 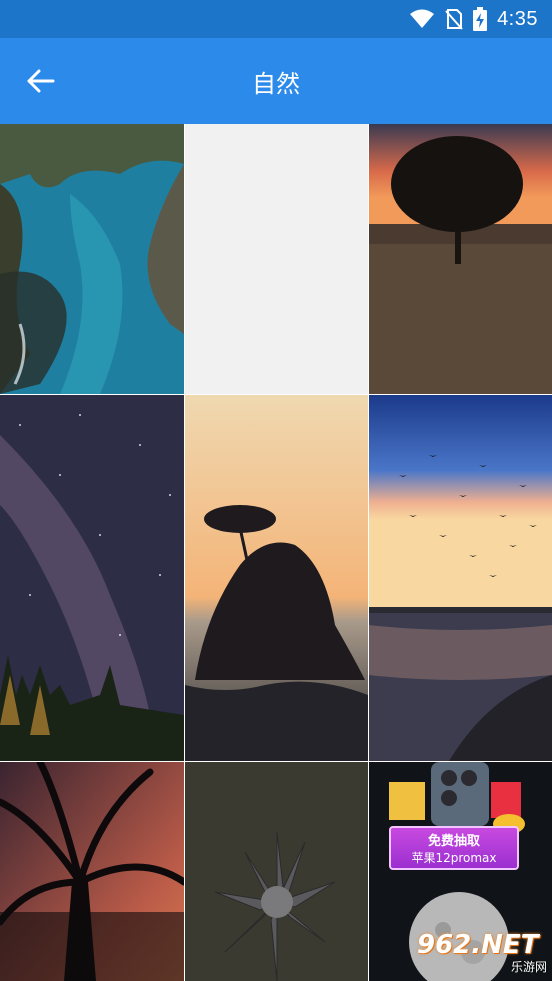 I want to click on watermark-site: 乐游网, so click(x=528, y=967).